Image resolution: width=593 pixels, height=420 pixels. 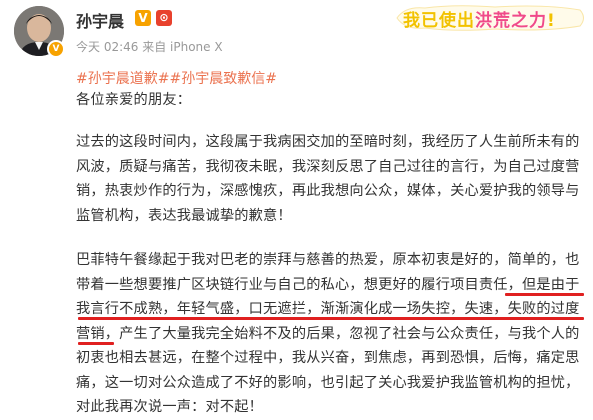 What do you see at coordinates (149, 47) in the screenshot?
I see `post-meta: 今天 02:46 来自 iPhone X` at bounding box center [149, 47].